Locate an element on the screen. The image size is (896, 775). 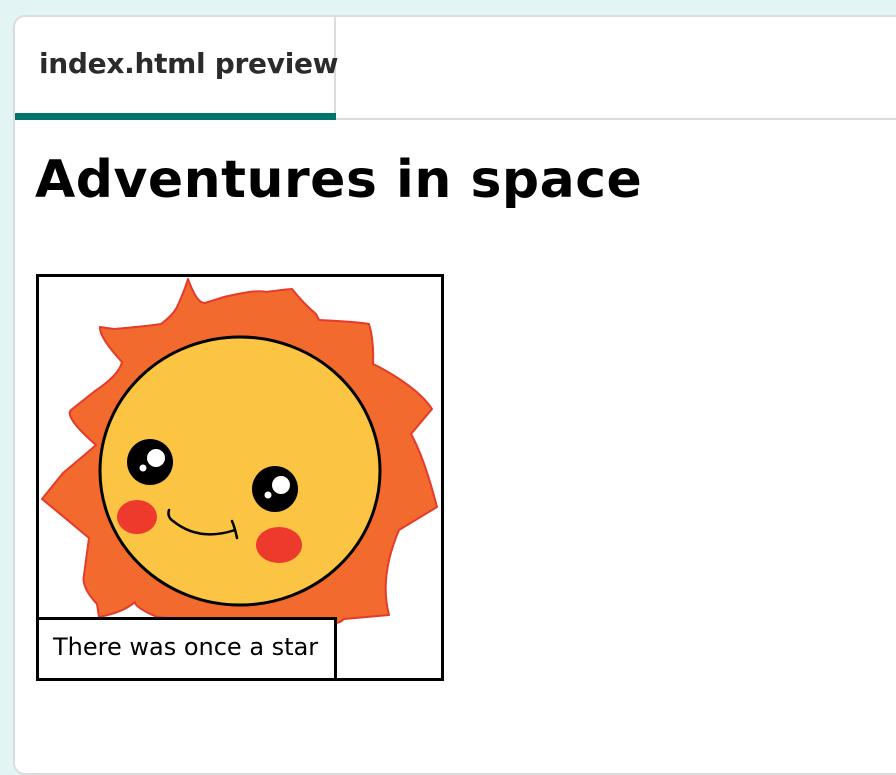
tab-label: index.html preview is located at coordinates (189, 63).